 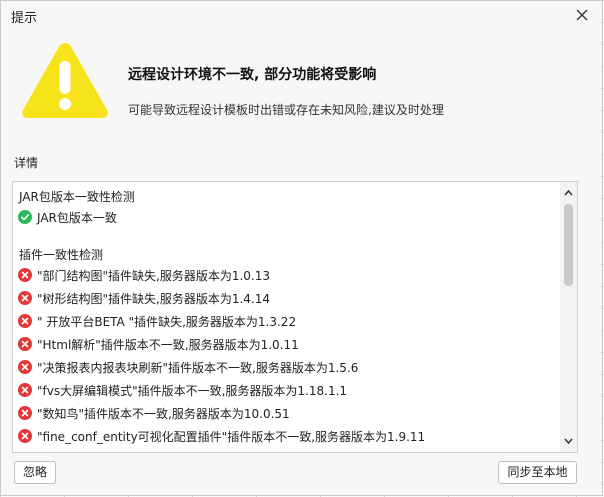 I want to click on scroll-up-chevron-icon, so click(x=568, y=193).